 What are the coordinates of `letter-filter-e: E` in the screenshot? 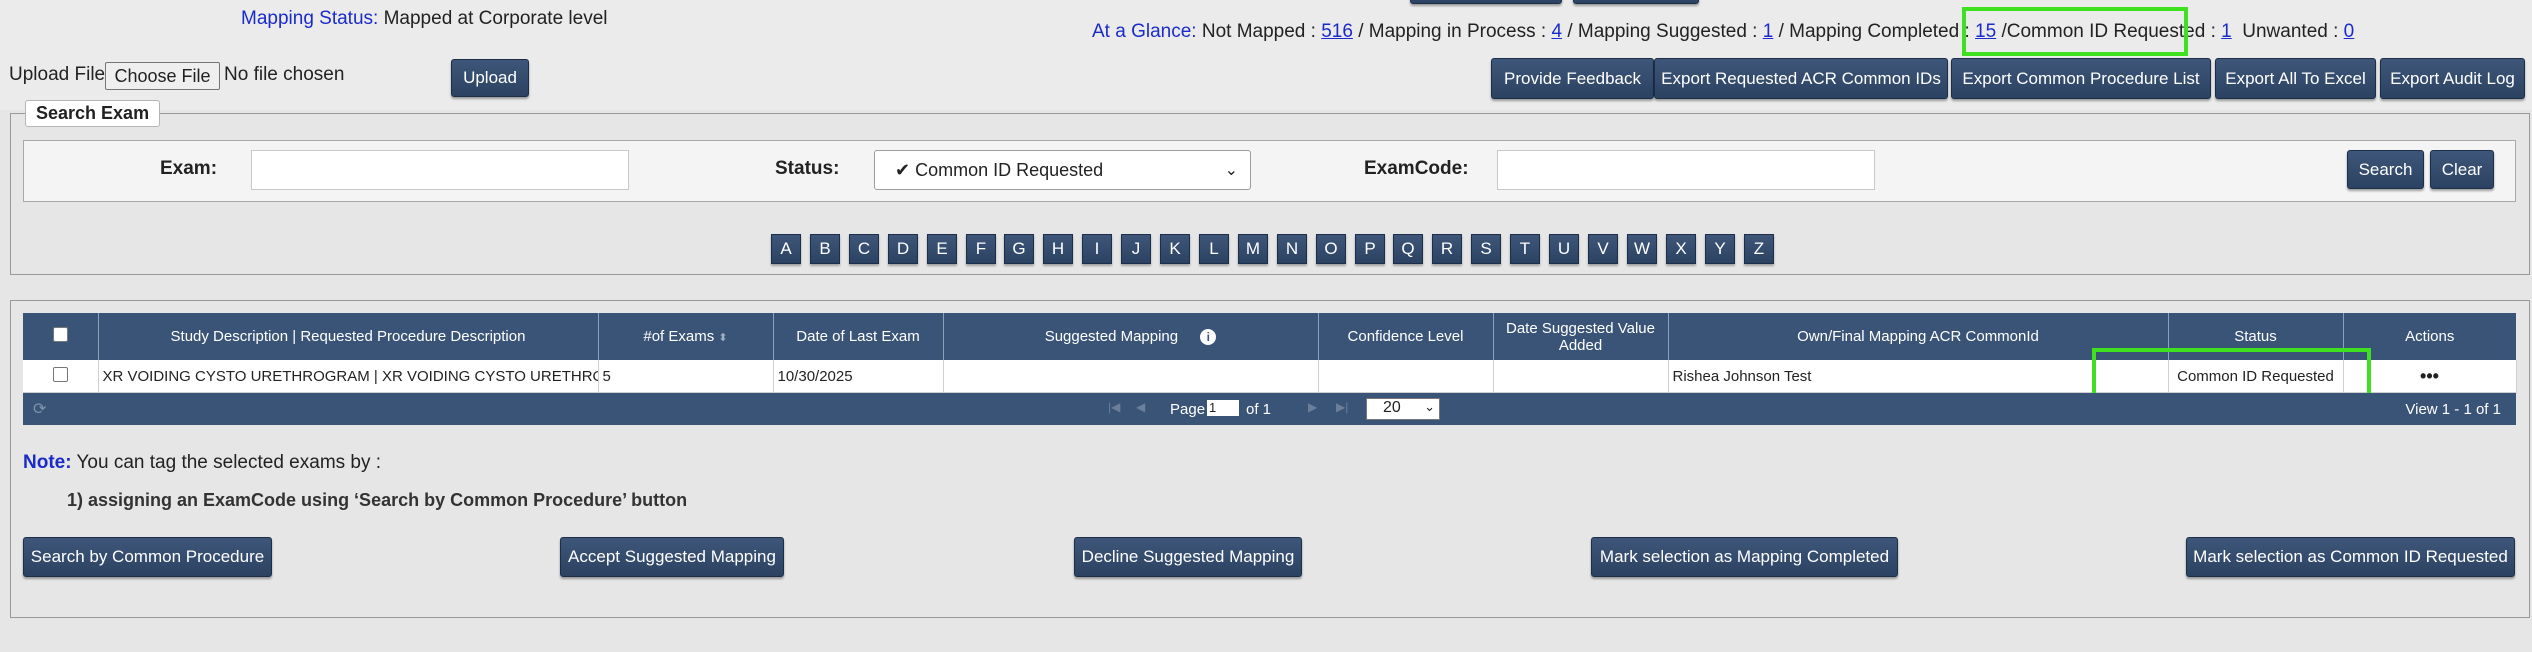 It's located at (942, 249).